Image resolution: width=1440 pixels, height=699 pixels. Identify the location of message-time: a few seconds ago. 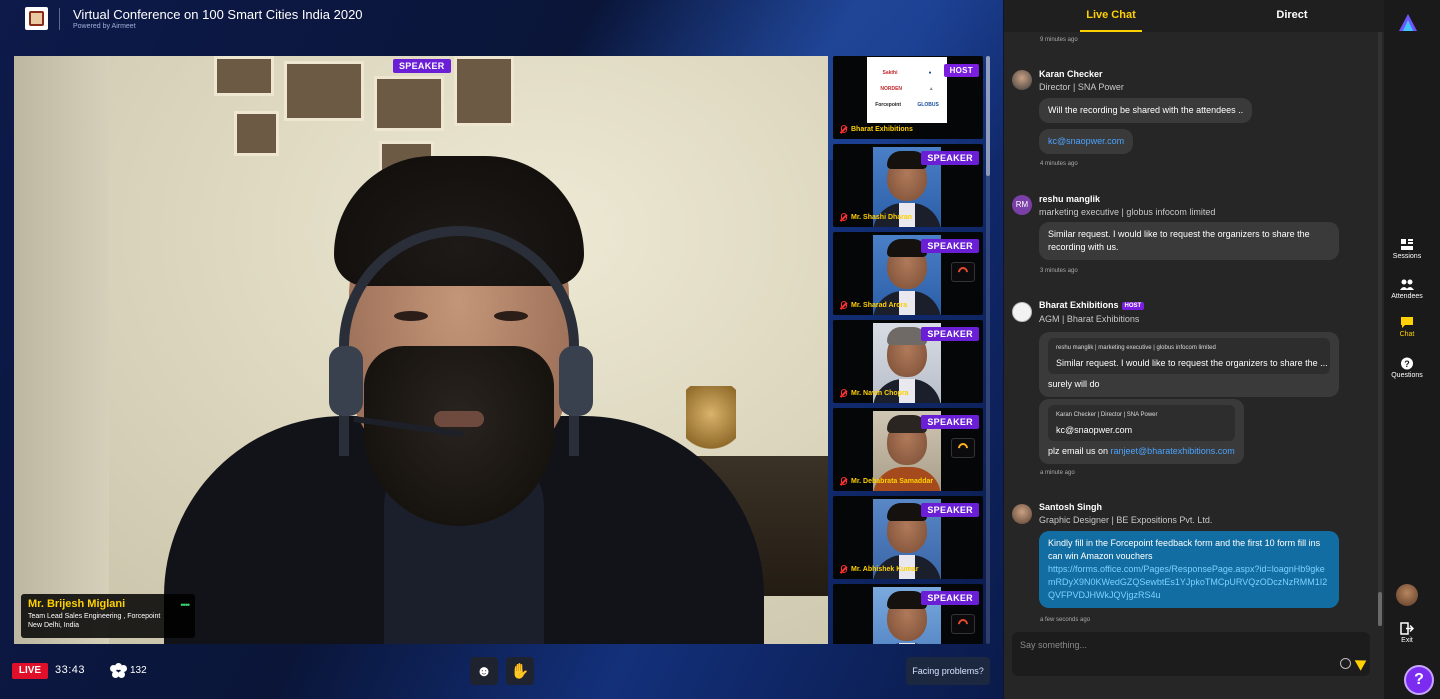
(1065, 620).